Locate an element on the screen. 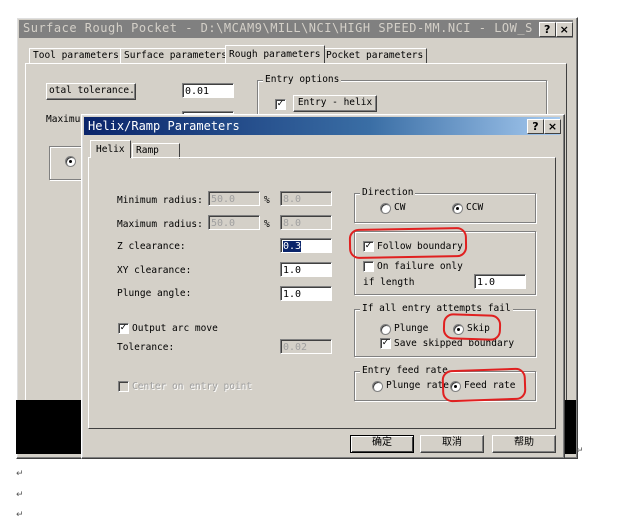 The height and width of the screenshot is (520, 620). center-on-entry-label: Center on entry point is located at coordinates (192, 386).